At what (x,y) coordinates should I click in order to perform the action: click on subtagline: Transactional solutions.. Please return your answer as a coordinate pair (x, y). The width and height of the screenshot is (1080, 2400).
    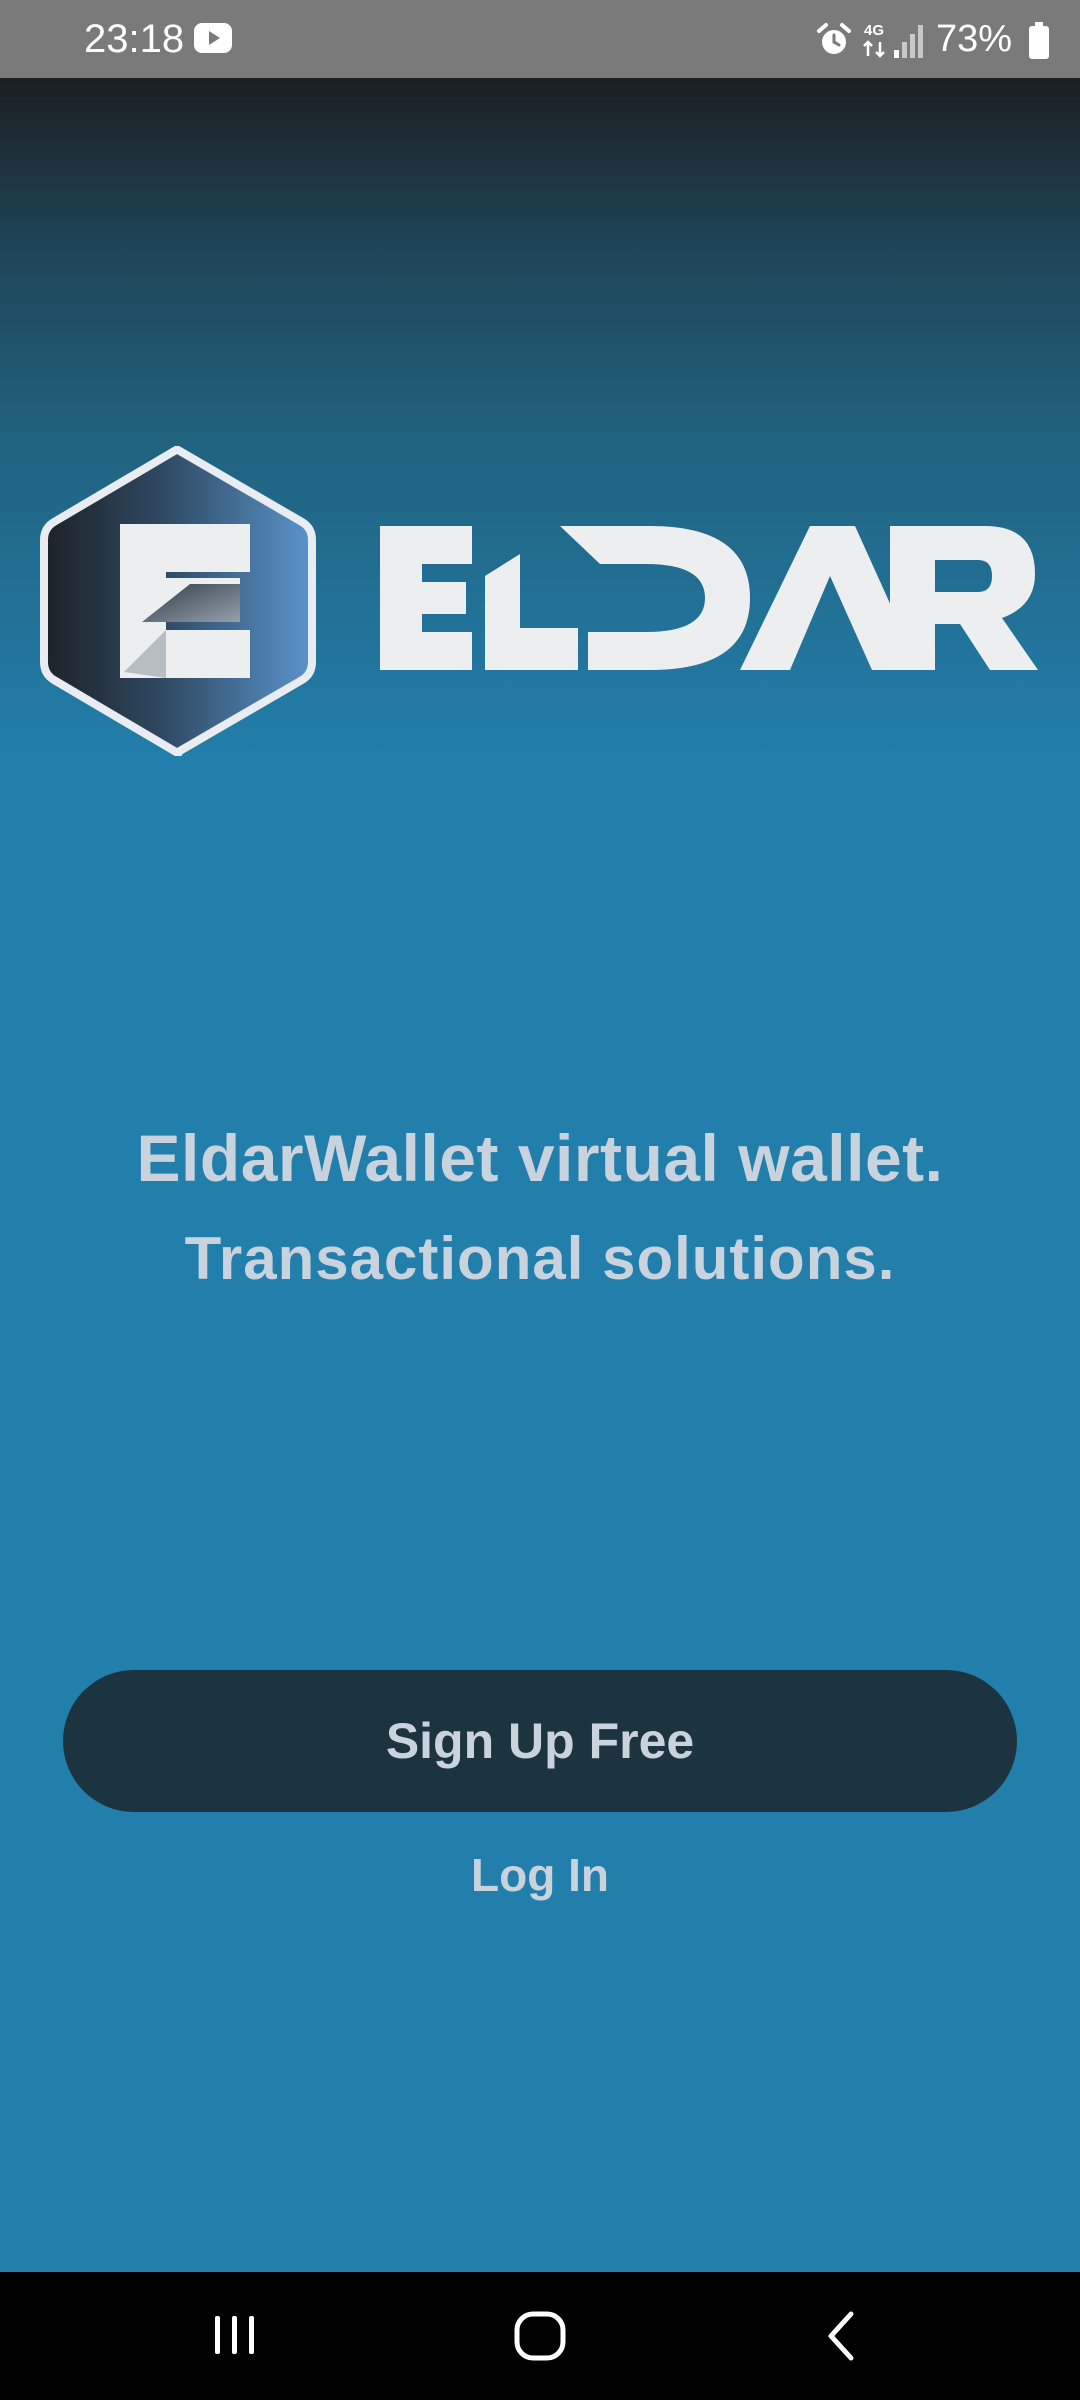
    Looking at the image, I should click on (540, 1258).